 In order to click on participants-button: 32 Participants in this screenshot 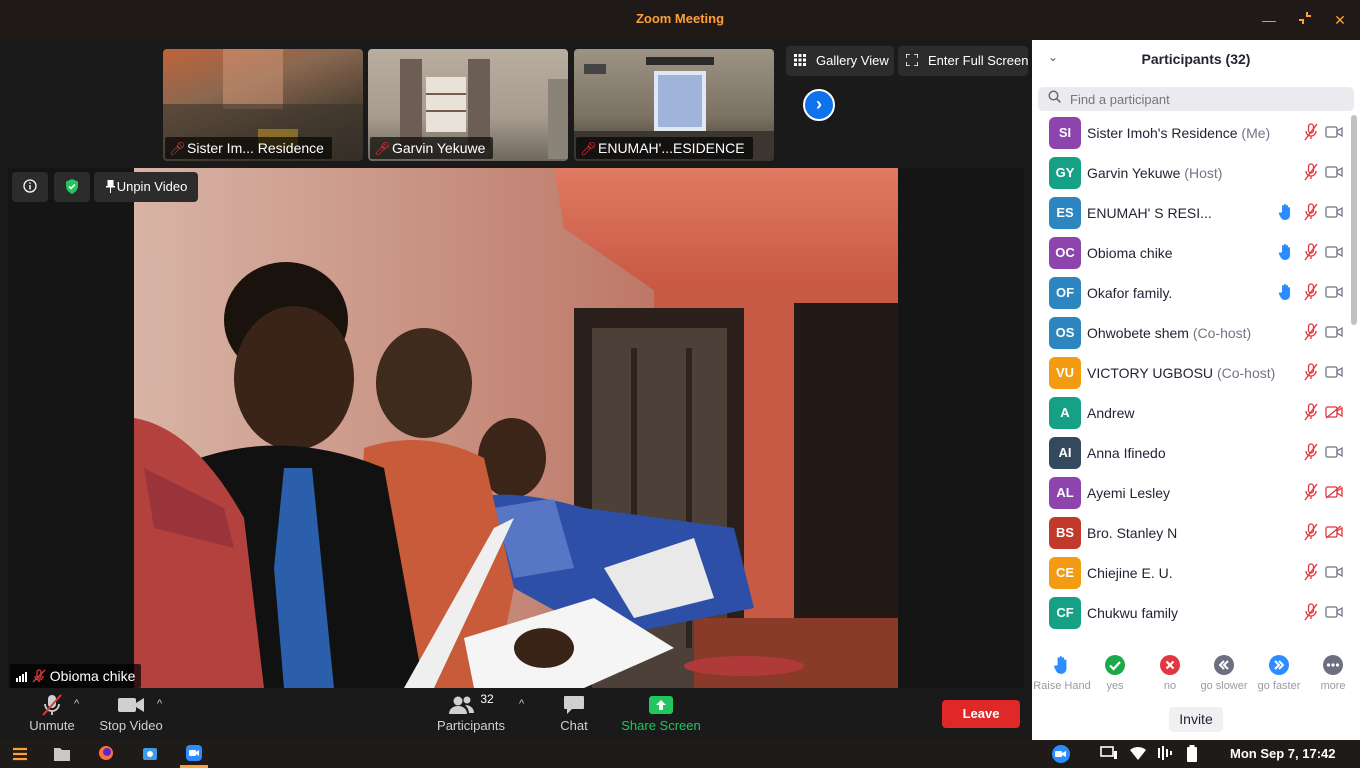, I will do `click(471, 712)`.